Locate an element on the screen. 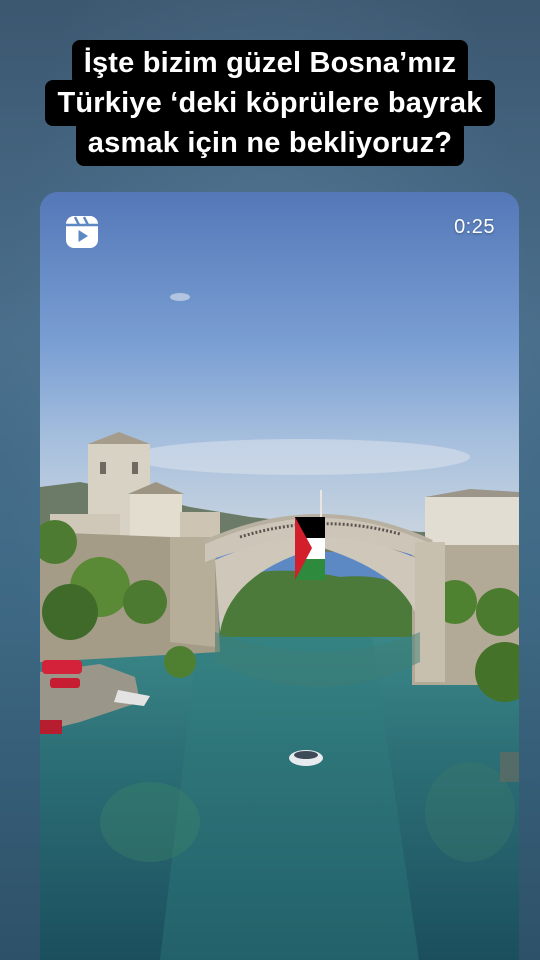 This screenshot has width=540, height=960. caption-line-3: asmak için ne bekliyoruz? is located at coordinates (270, 143).